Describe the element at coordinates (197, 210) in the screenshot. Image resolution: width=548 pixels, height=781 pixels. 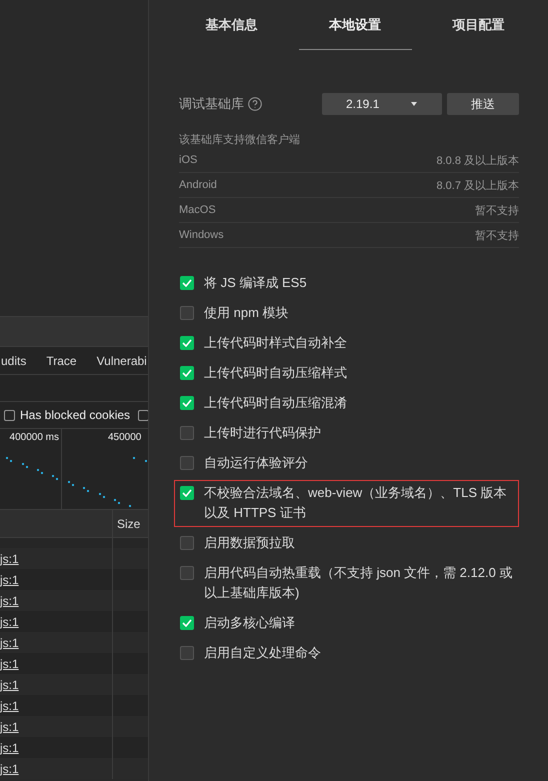
I see `platform-name: MacOS` at that location.